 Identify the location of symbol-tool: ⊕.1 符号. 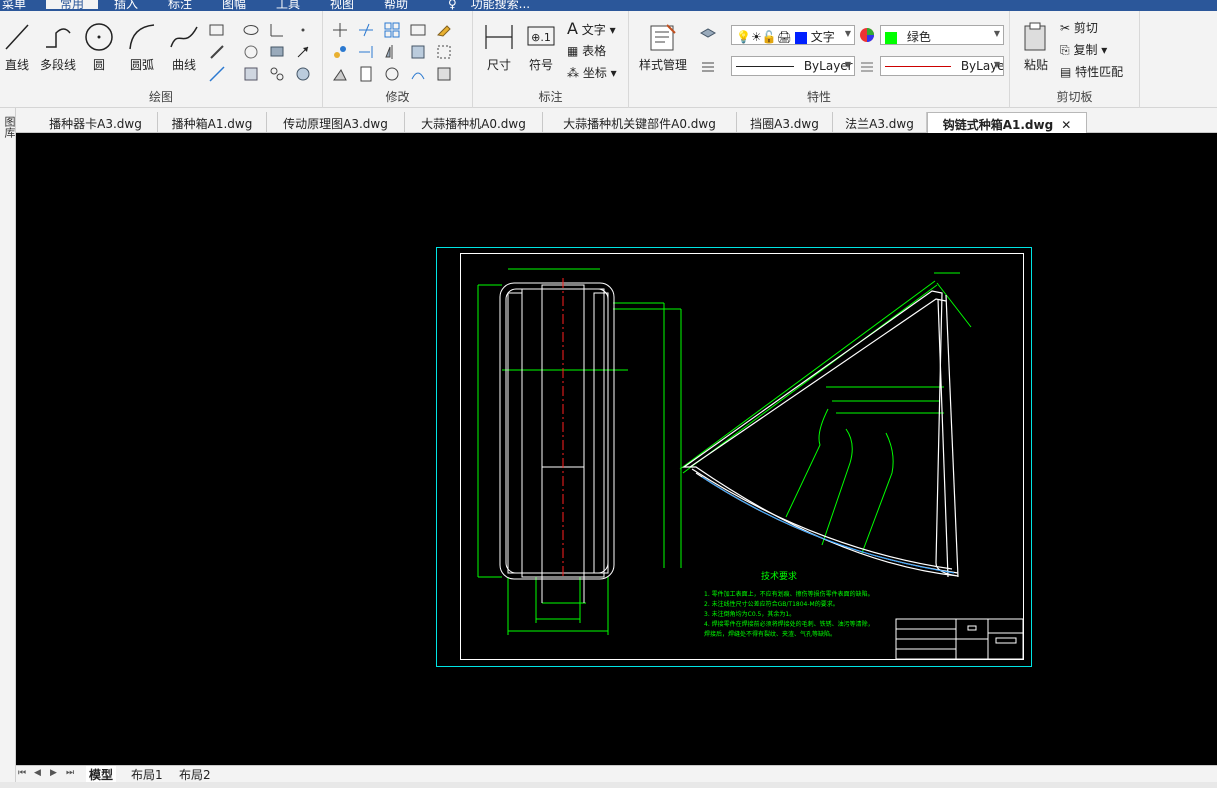
(541, 47).